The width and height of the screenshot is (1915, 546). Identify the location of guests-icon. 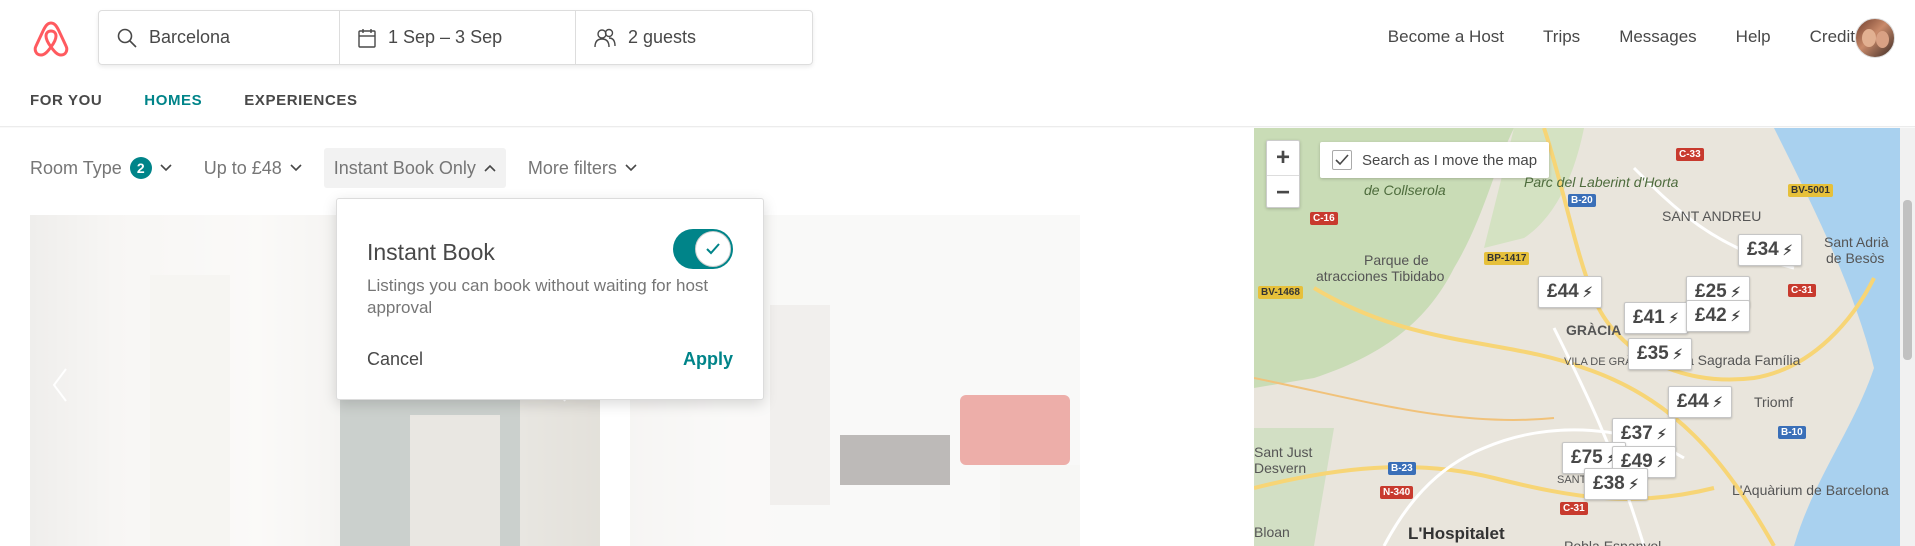
(605, 37).